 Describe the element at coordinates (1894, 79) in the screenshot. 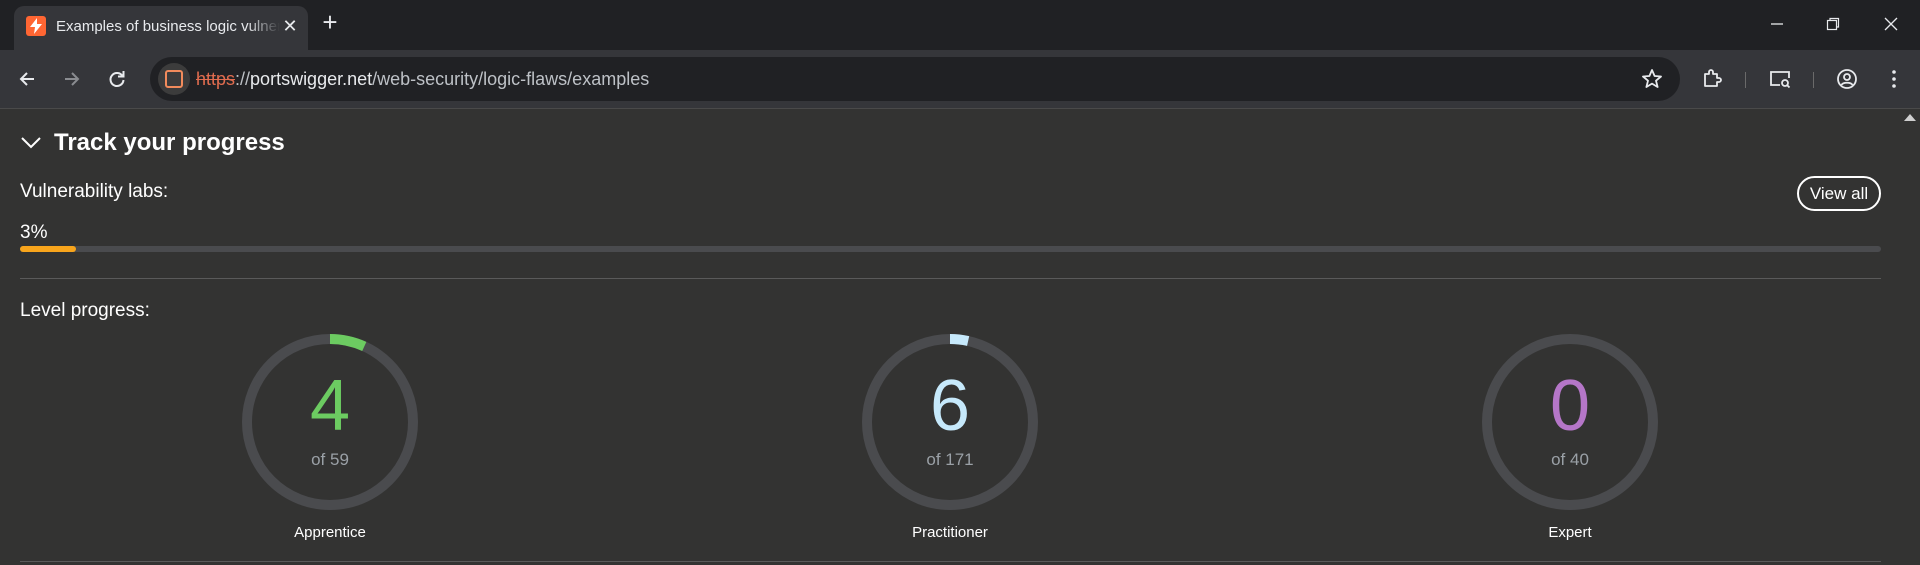

I see `menu-kebab-icon` at that location.